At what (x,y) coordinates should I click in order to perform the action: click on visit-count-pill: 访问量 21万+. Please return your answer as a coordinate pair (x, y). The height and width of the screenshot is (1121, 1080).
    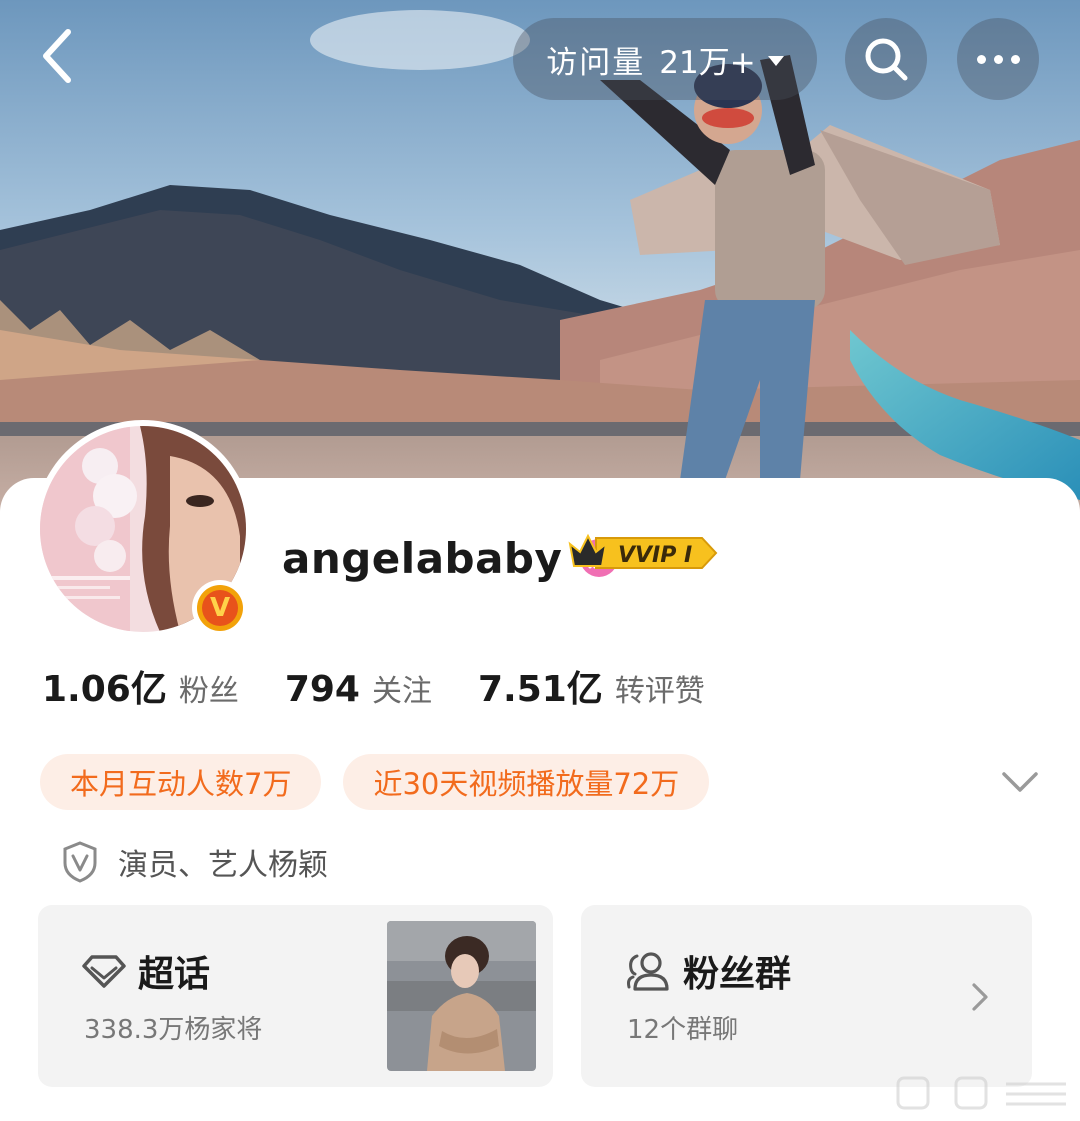
    Looking at the image, I should click on (665, 59).